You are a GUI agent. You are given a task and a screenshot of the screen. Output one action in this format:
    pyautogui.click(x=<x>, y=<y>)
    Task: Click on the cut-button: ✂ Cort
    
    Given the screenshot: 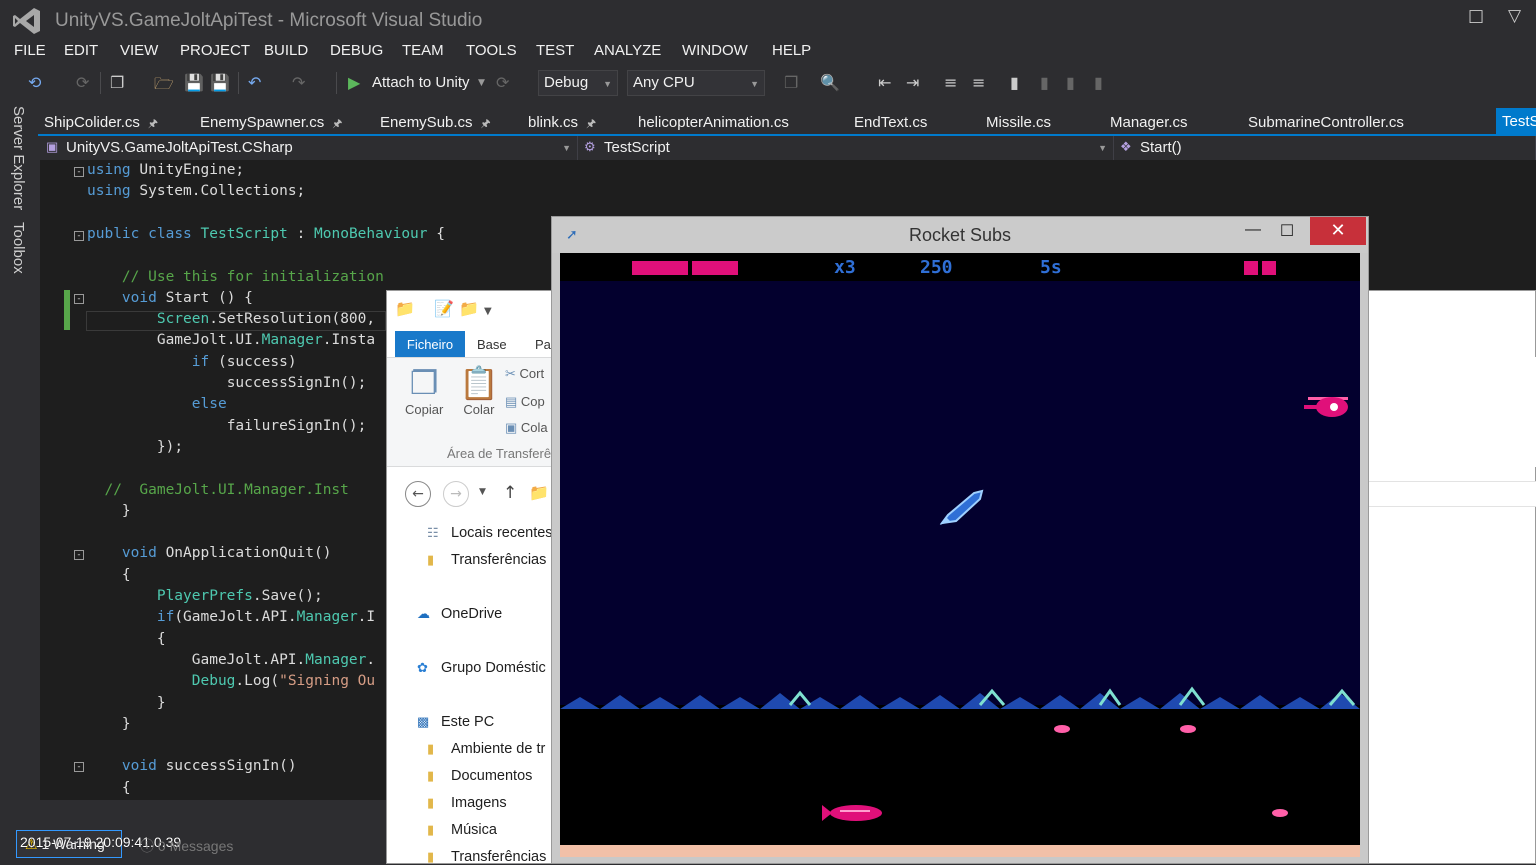 What is the action you would take?
    pyautogui.click(x=524, y=374)
    